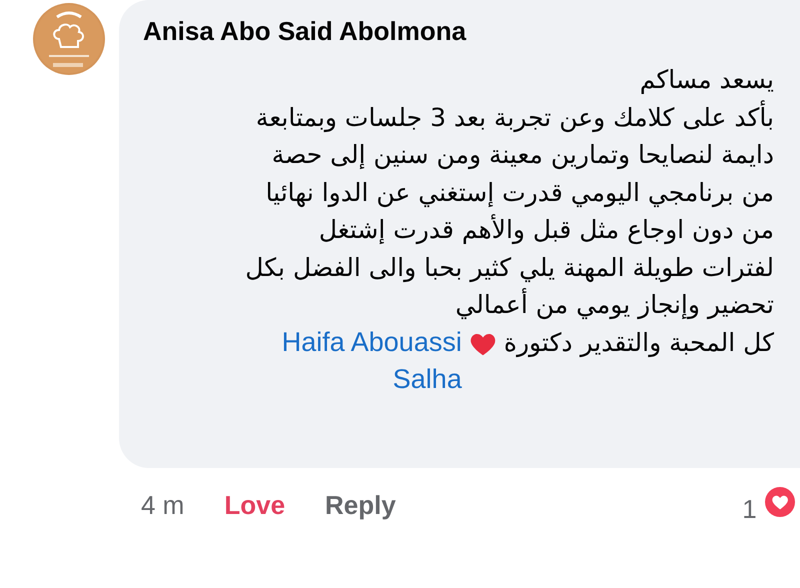 Image resolution: width=800 pixels, height=588 pixels. I want to click on comment-text-line: يسعد مساكم, so click(706, 80).